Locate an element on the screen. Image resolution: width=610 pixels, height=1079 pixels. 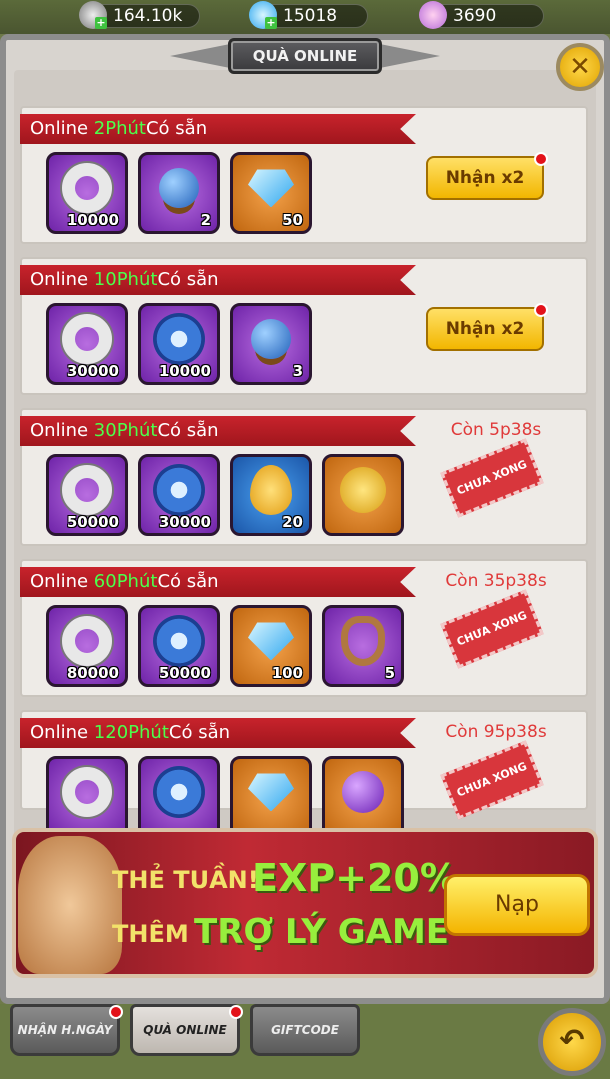
mascot-character-icon is located at coordinates (70, 905).